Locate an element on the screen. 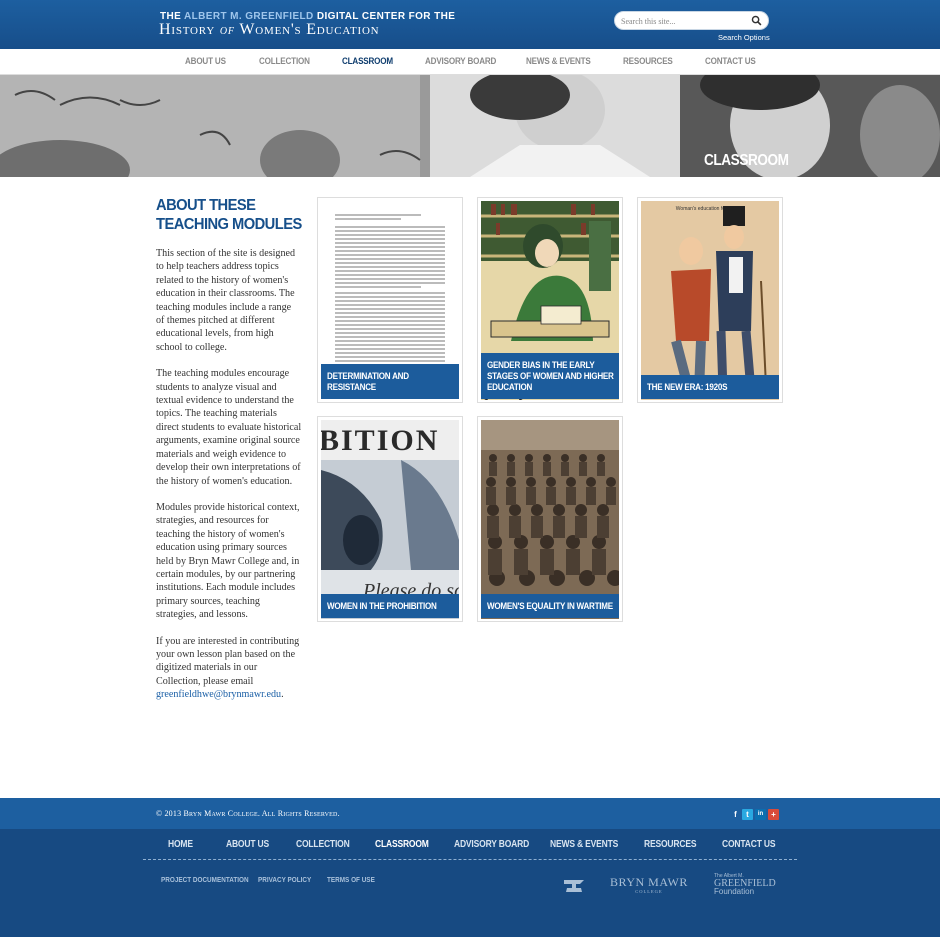 This screenshot has height=937, width=940. module-card-determination: Determination and Resistance is located at coordinates (390, 300).